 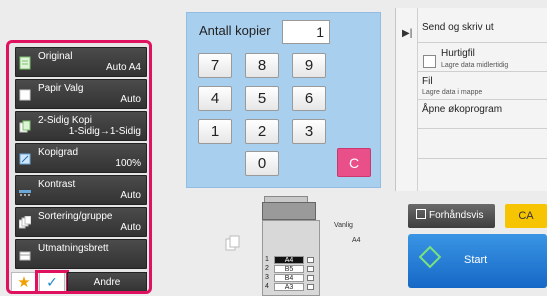 What do you see at coordinates (354, 162) in the screenshot?
I see `clear-button: C` at bounding box center [354, 162].